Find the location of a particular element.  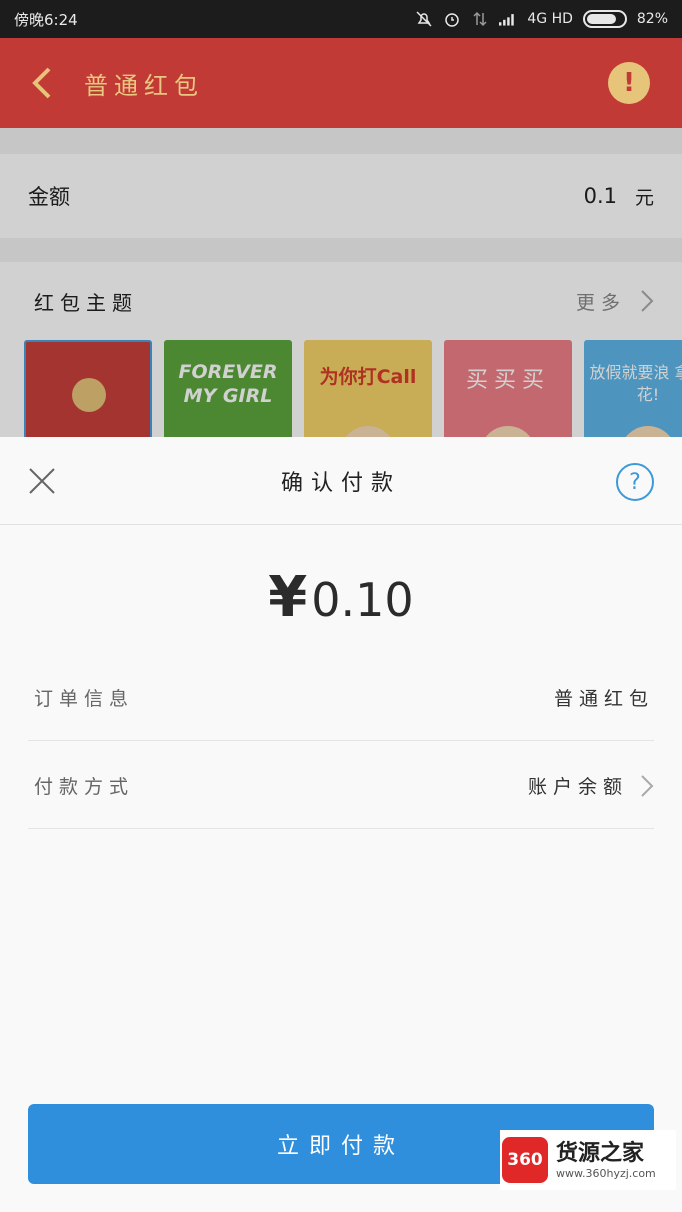

page-title: 普通红包 is located at coordinates (144, 85).